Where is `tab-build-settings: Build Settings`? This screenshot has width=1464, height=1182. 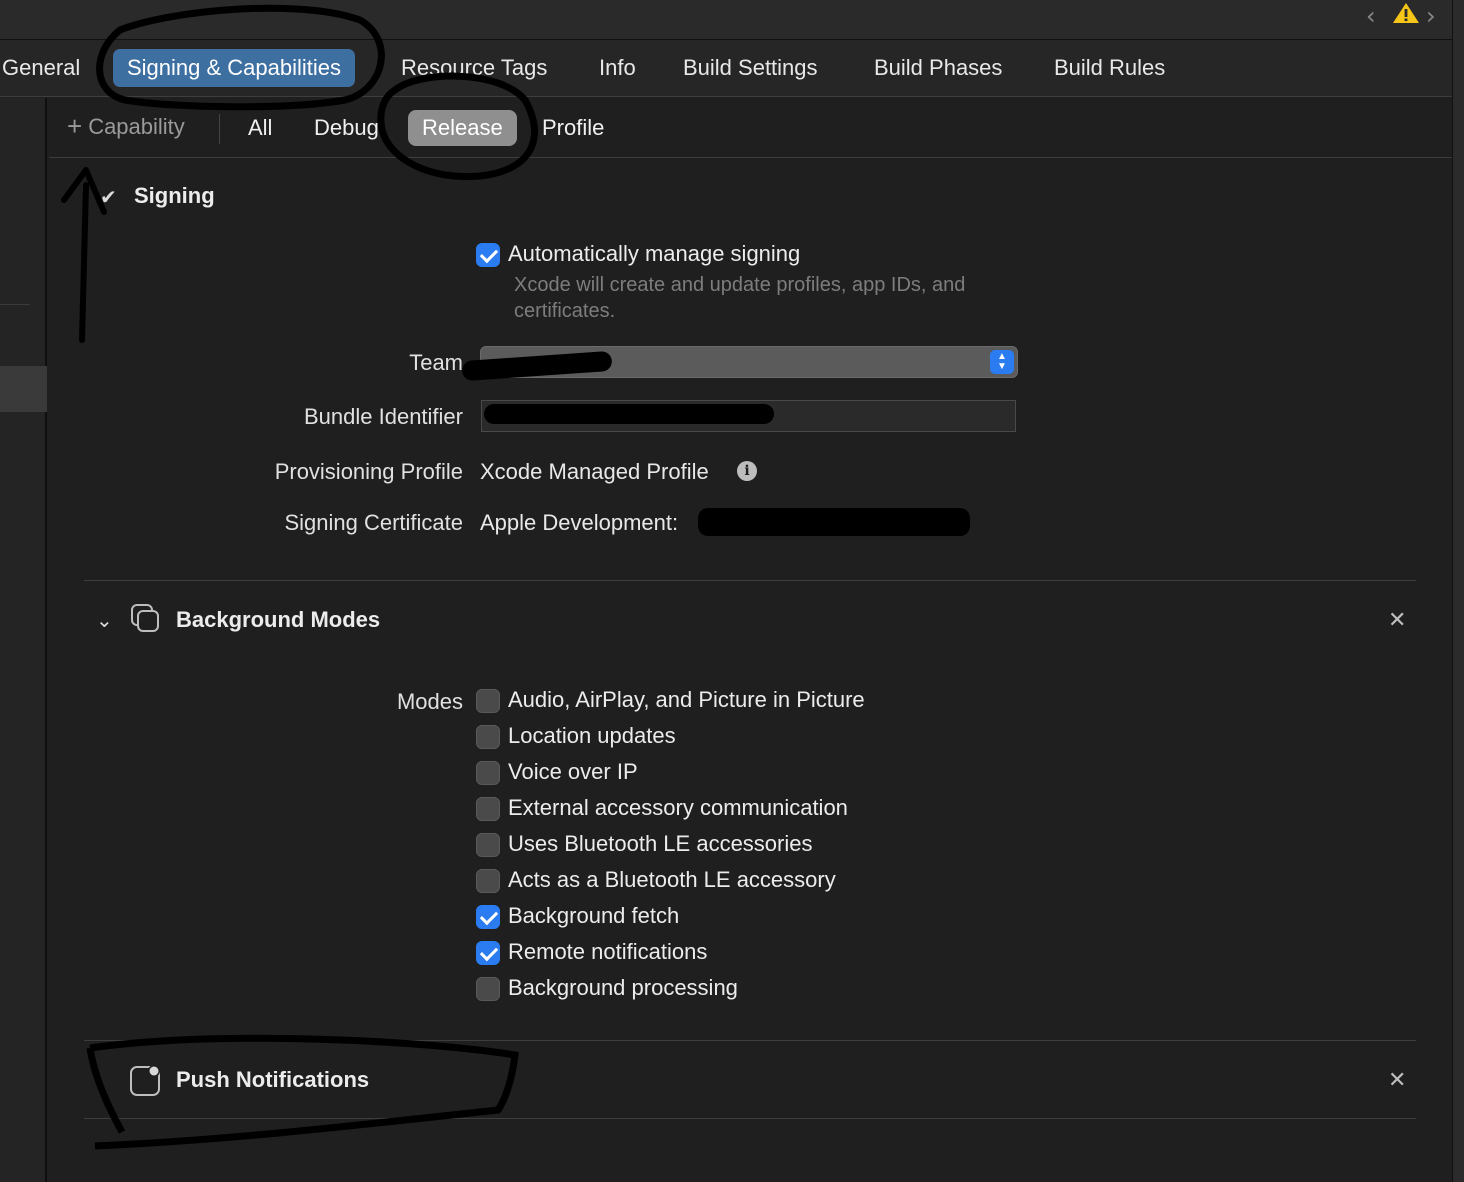 tab-build-settings: Build Settings is located at coordinates (750, 68).